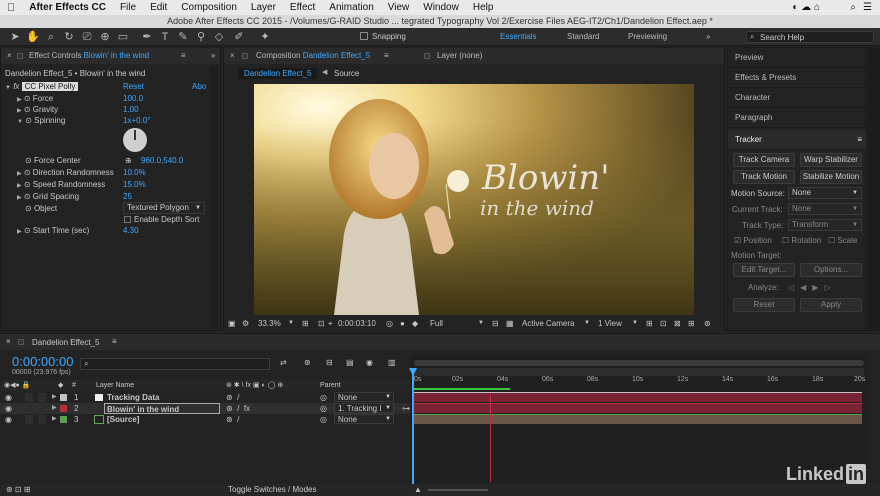 This screenshot has height=496, width=880. What do you see at coordinates (321, 323) in the screenshot?
I see `safe-area-icon: ⊡` at bounding box center [321, 323].